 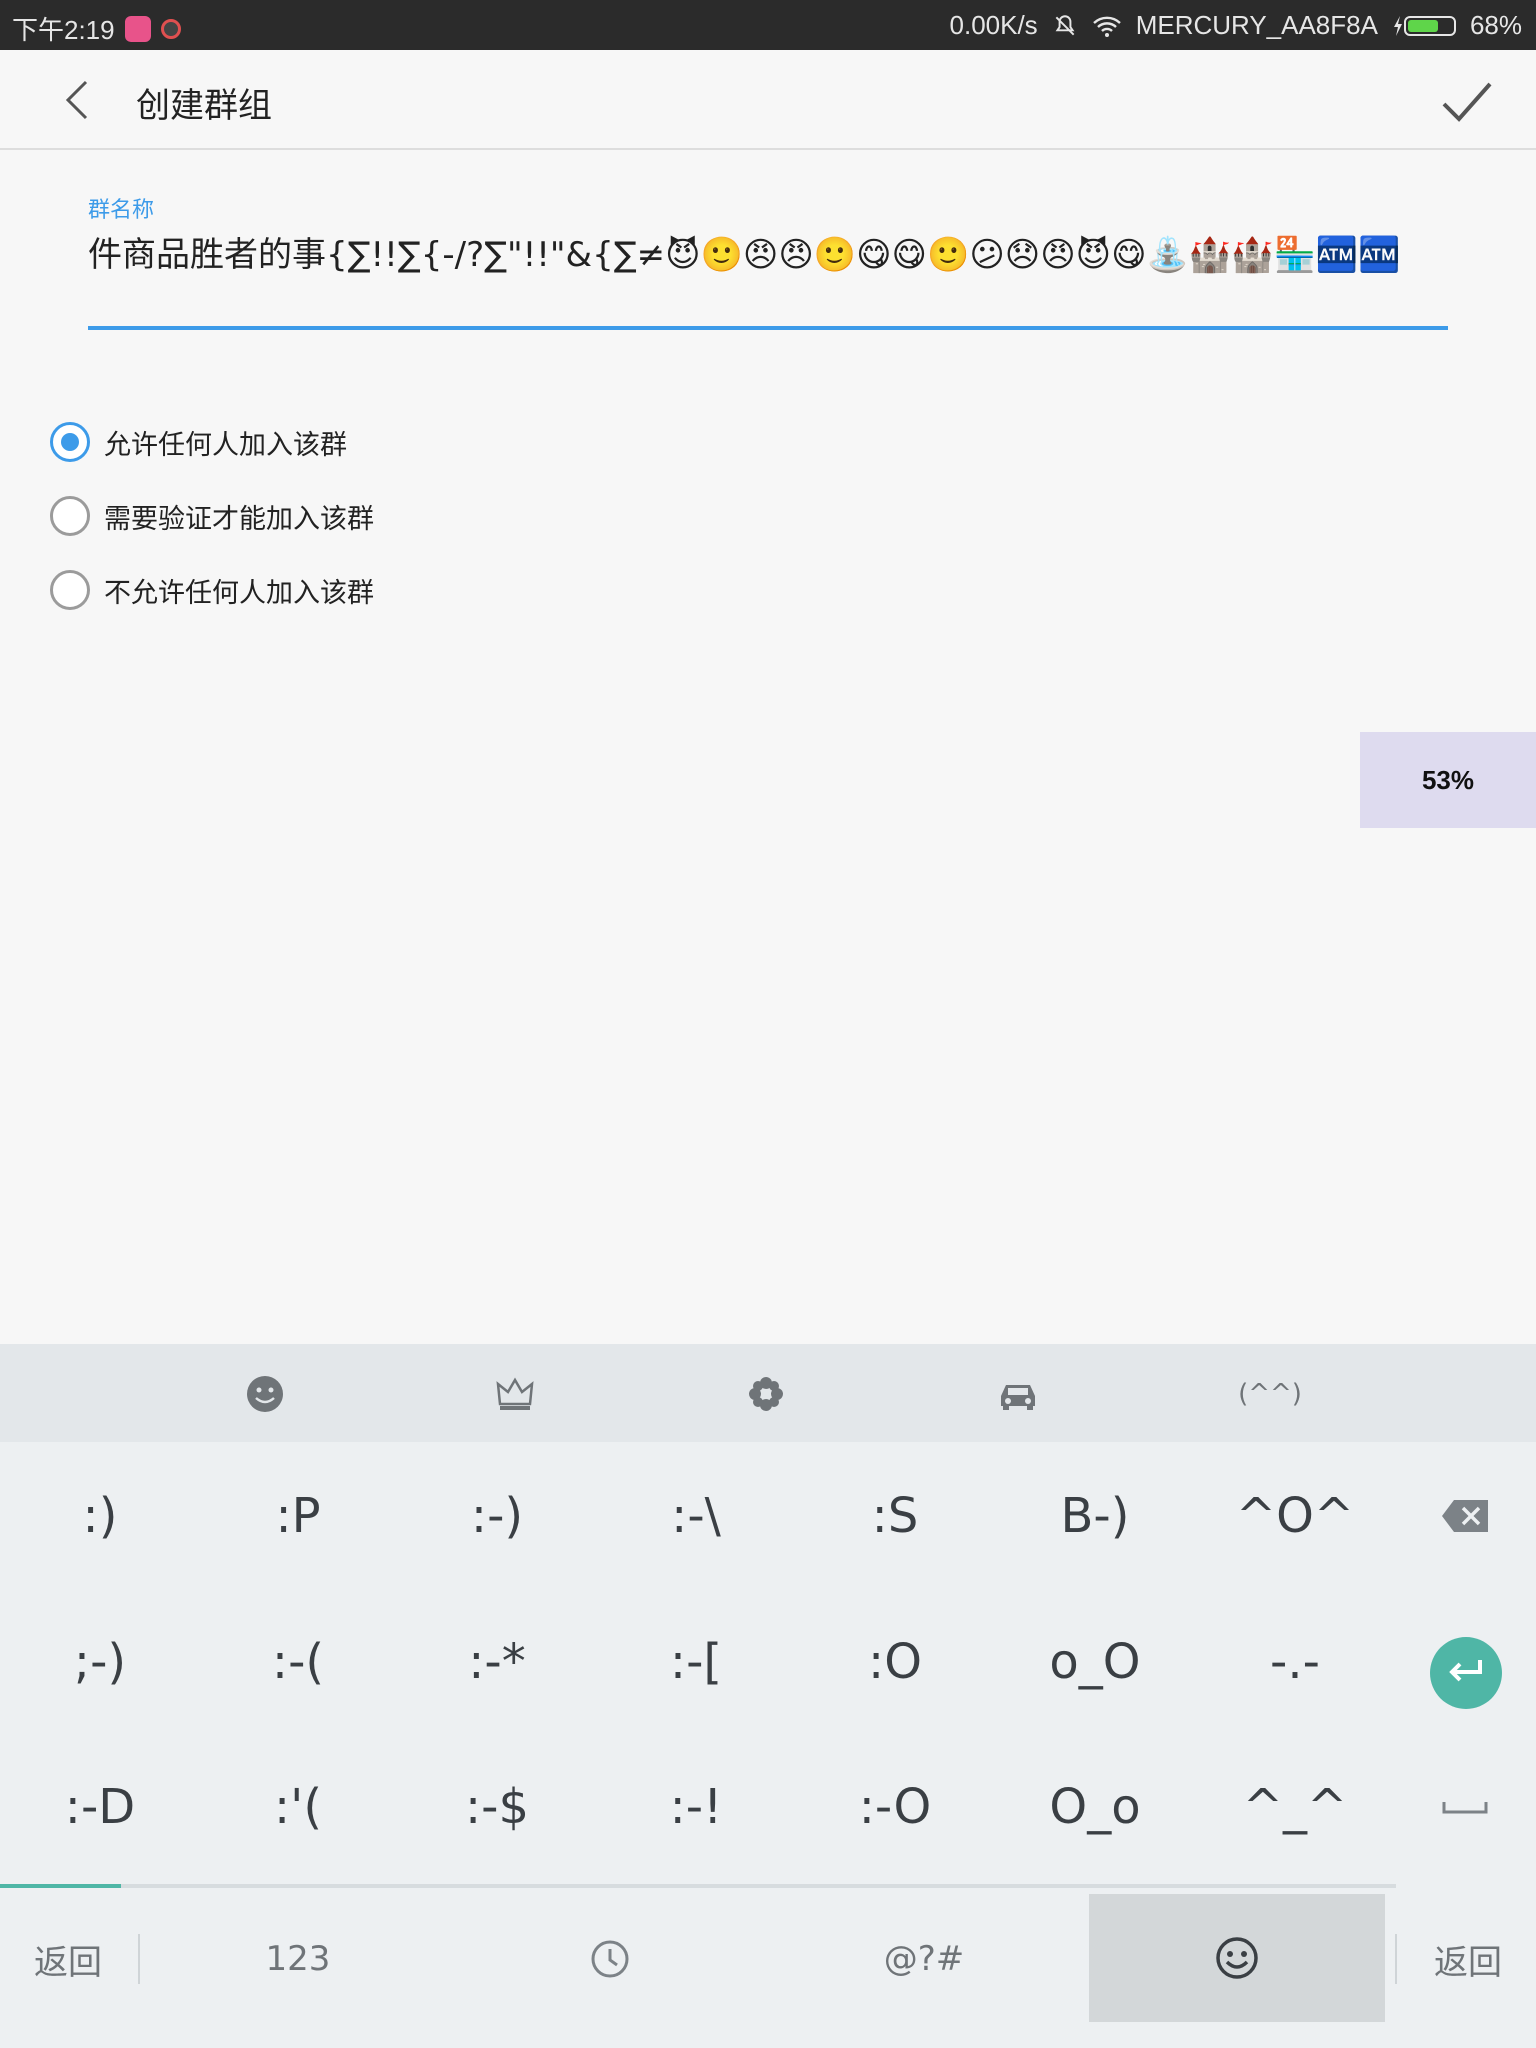 What do you see at coordinates (298, 1662) in the screenshot?
I see `emoticon-key: :-(` at bounding box center [298, 1662].